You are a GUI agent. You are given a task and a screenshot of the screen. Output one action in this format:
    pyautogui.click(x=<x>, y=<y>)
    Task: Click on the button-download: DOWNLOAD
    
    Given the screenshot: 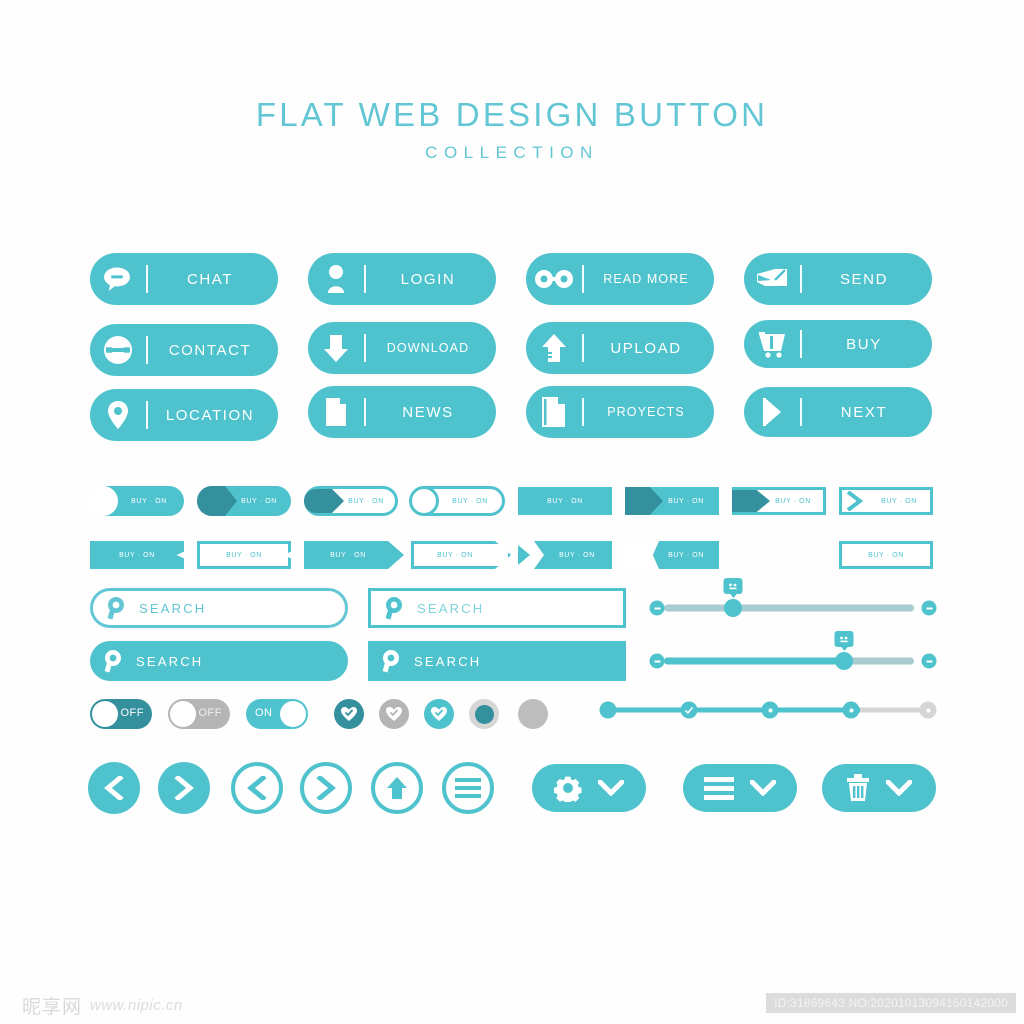 What is the action you would take?
    pyautogui.click(x=402, y=348)
    